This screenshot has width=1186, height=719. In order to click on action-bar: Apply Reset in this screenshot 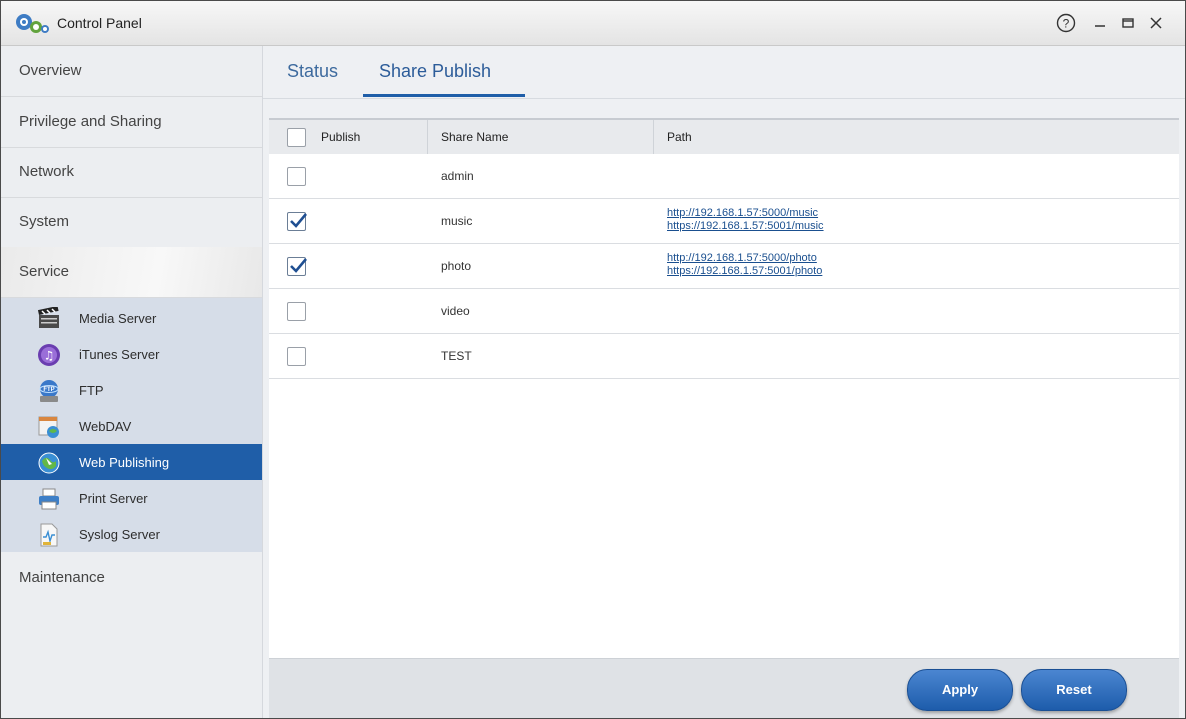, I will do `click(724, 688)`.